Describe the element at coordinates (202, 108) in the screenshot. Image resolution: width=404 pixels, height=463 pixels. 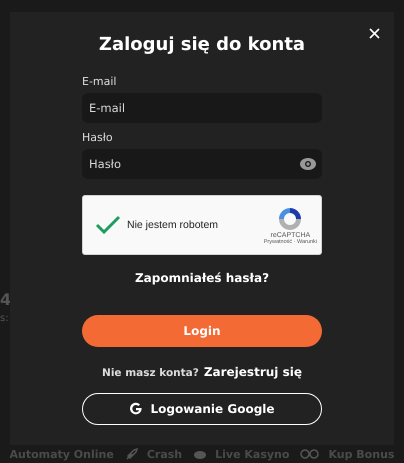
I see `email-field: E-mail` at that location.